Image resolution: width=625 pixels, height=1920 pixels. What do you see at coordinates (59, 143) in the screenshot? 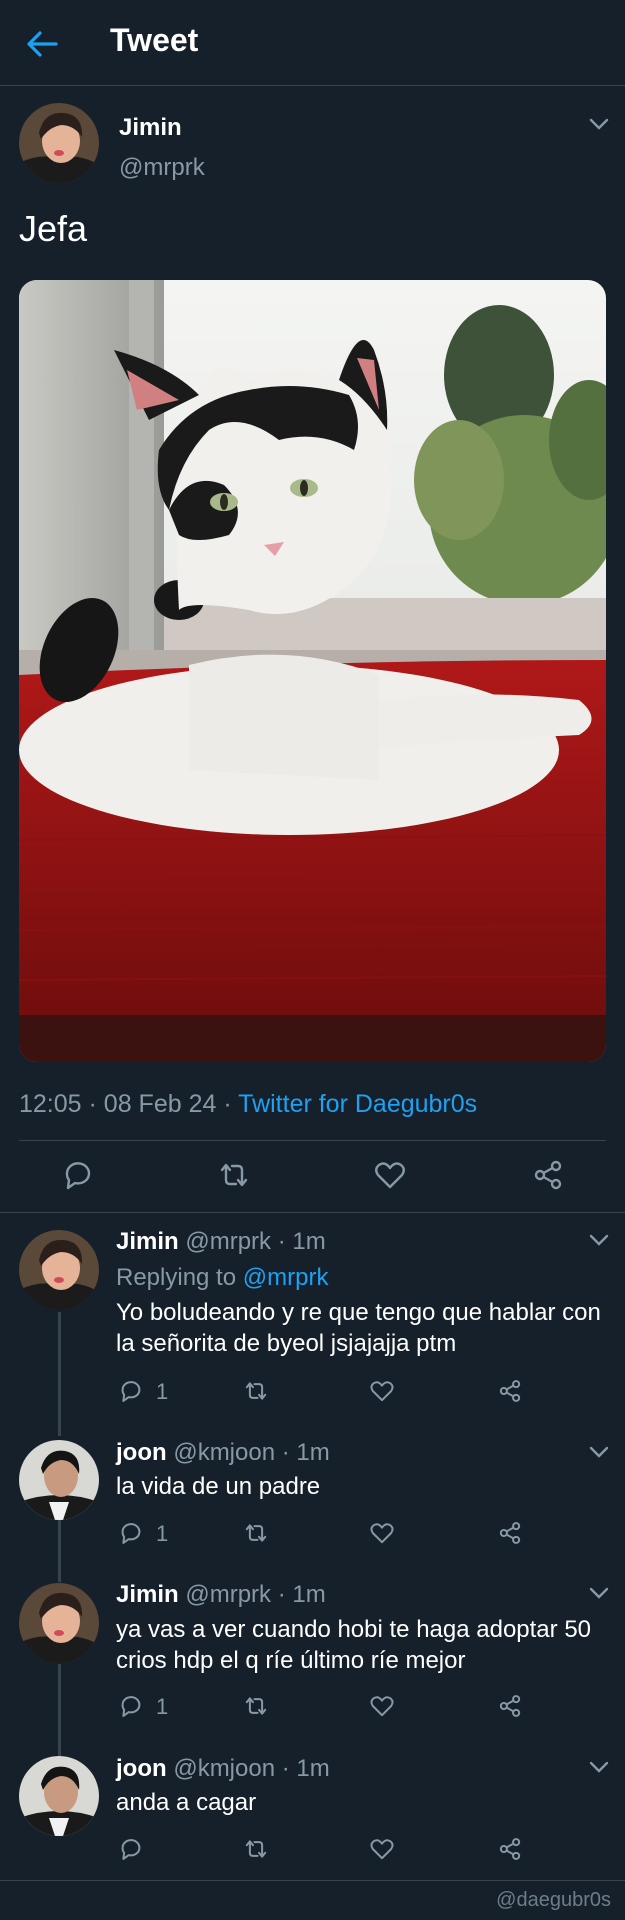
I see `author-avatar` at bounding box center [59, 143].